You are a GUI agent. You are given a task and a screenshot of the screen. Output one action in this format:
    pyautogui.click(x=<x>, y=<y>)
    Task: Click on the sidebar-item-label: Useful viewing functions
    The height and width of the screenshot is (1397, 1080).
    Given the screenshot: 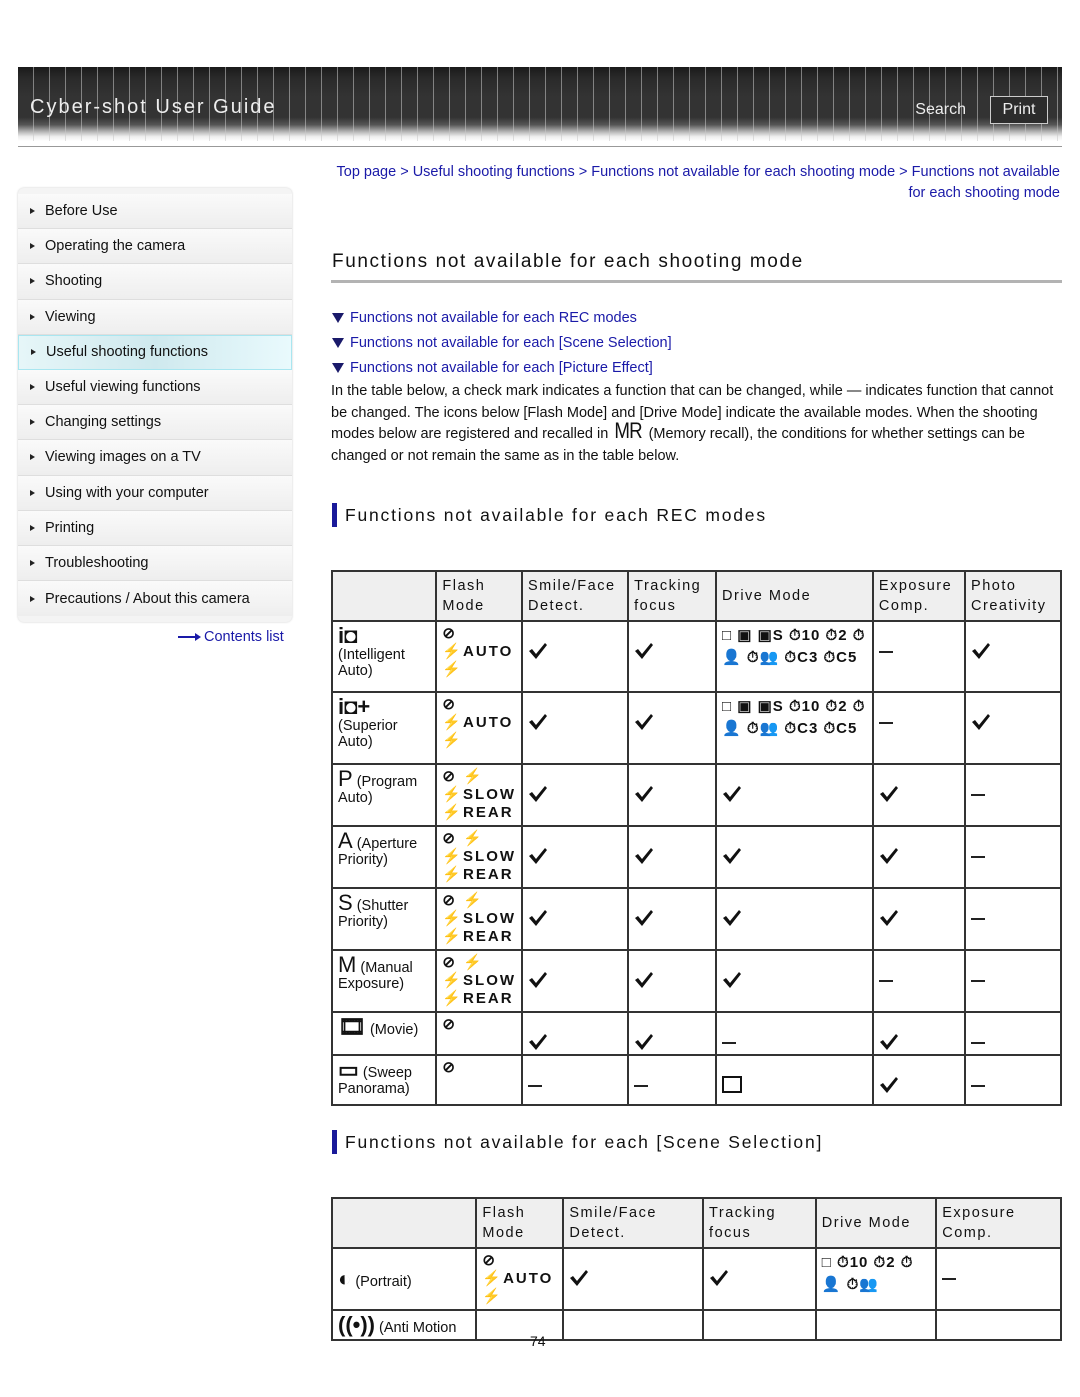 What is the action you would take?
    pyautogui.click(x=123, y=387)
    